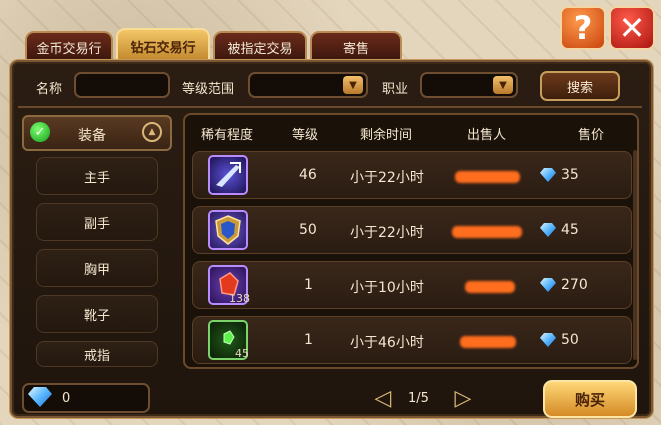  What do you see at coordinates (469, 85) in the screenshot?
I see `class-dropdown: ▼` at bounding box center [469, 85].